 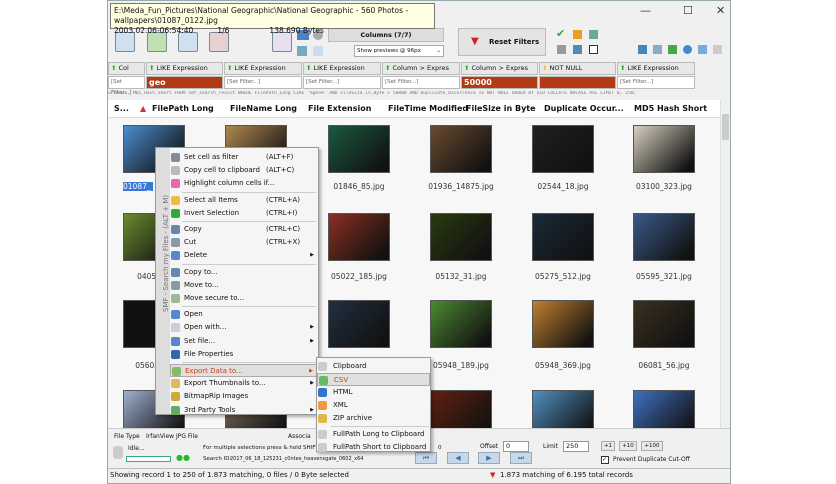 I want to click on thumbnail-filename: 05022_185.jpg, so click(x=359, y=276).